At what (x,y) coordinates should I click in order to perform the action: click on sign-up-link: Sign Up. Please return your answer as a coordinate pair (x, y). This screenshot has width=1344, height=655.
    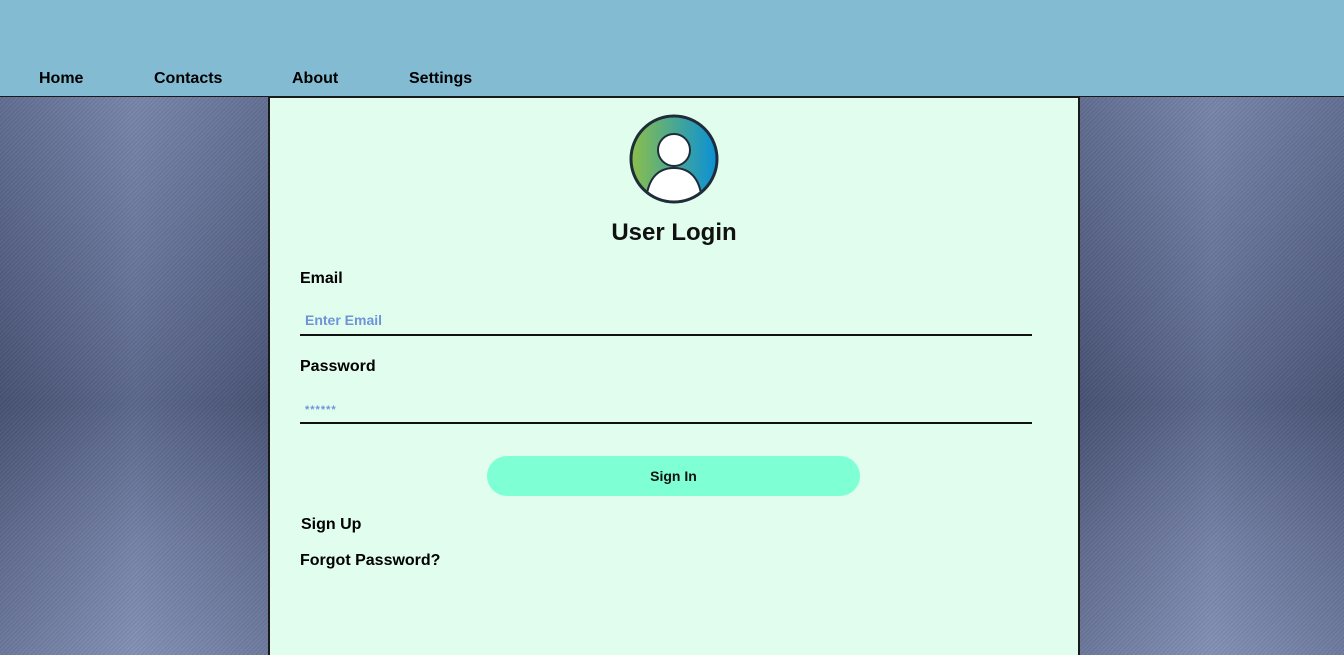
    Looking at the image, I should click on (331, 525).